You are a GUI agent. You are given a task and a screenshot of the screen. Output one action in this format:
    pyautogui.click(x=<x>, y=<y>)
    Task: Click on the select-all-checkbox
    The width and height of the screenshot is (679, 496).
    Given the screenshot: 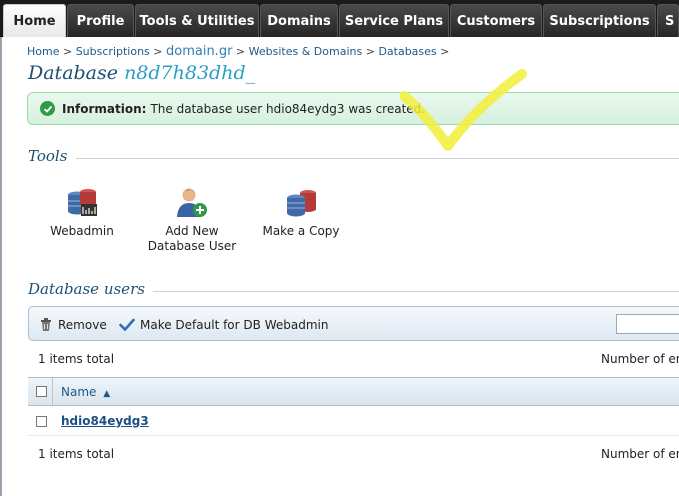 What is the action you would take?
    pyautogui.click(x=41, y=391)
    